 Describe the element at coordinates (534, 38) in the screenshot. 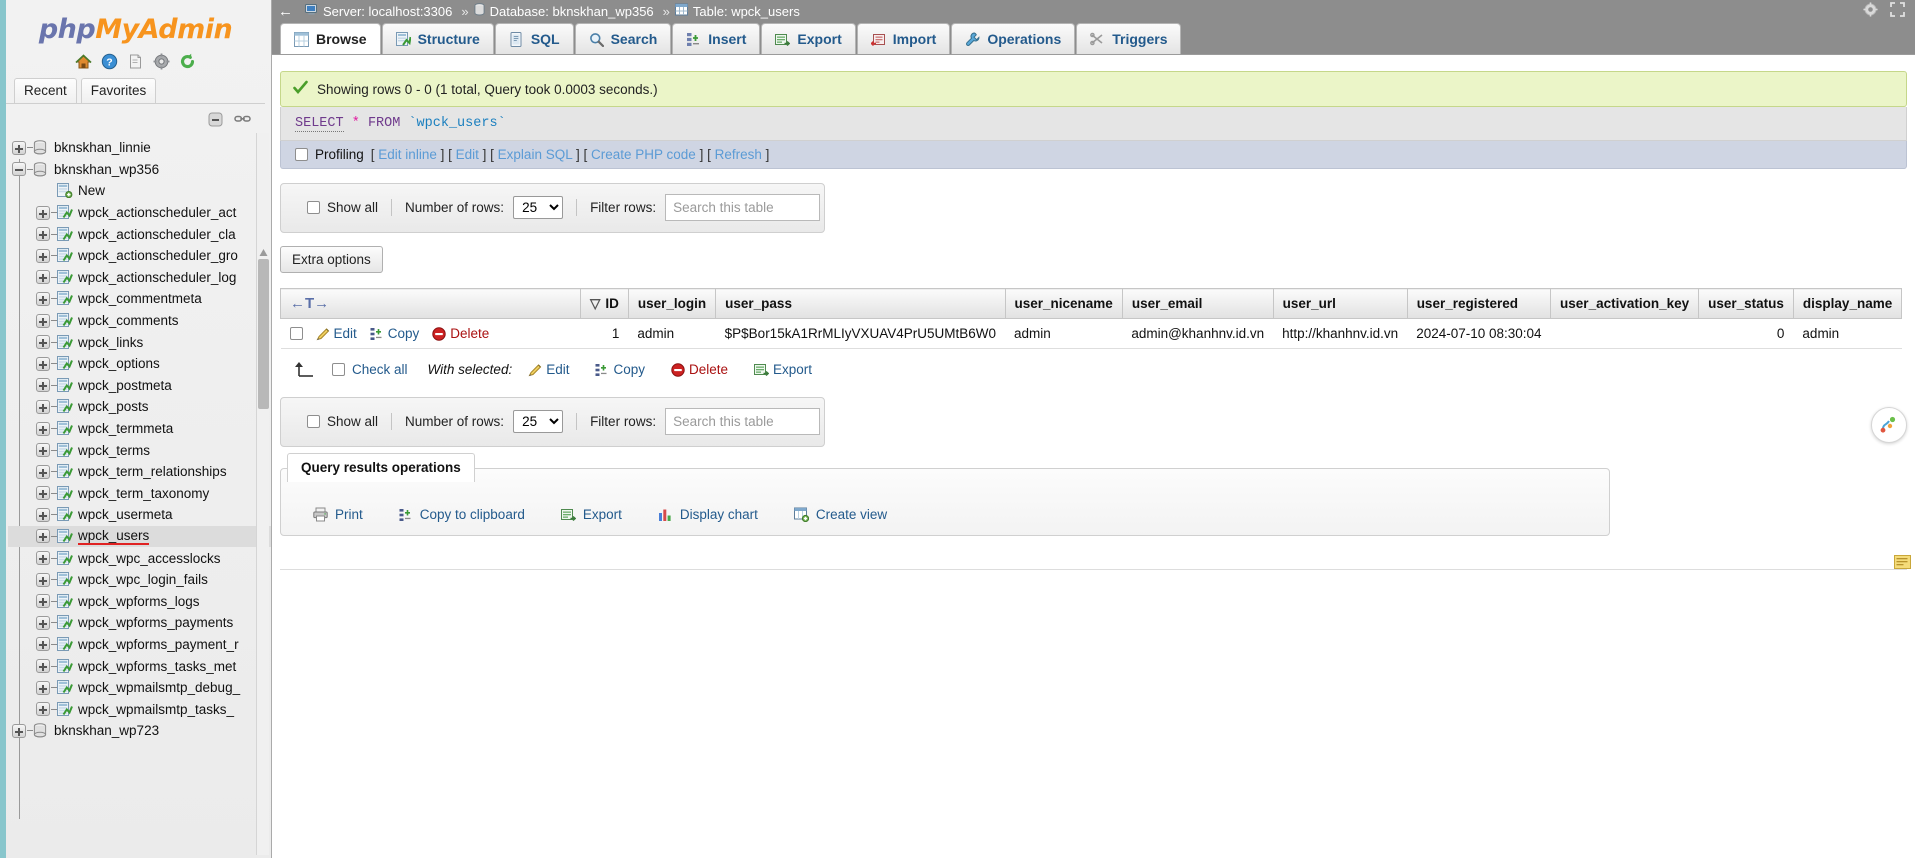

I see `tab-sql: SQL` at that location.